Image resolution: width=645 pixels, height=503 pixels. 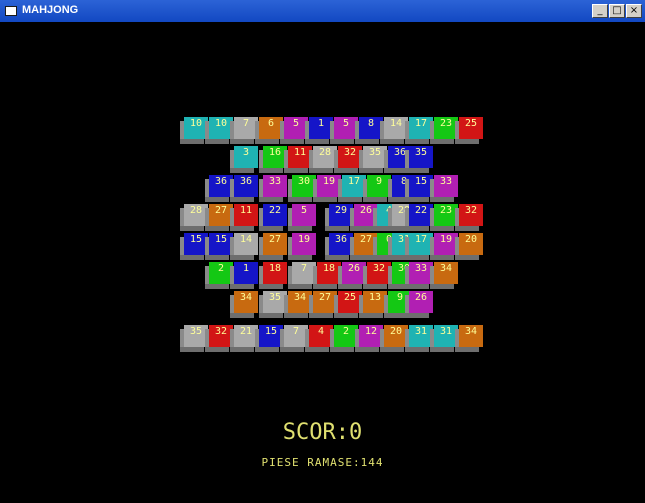 What do you see at coordinates (246, 273) in the screenshot?
I see `tile-face: 1` at bounding box center [246, 273].